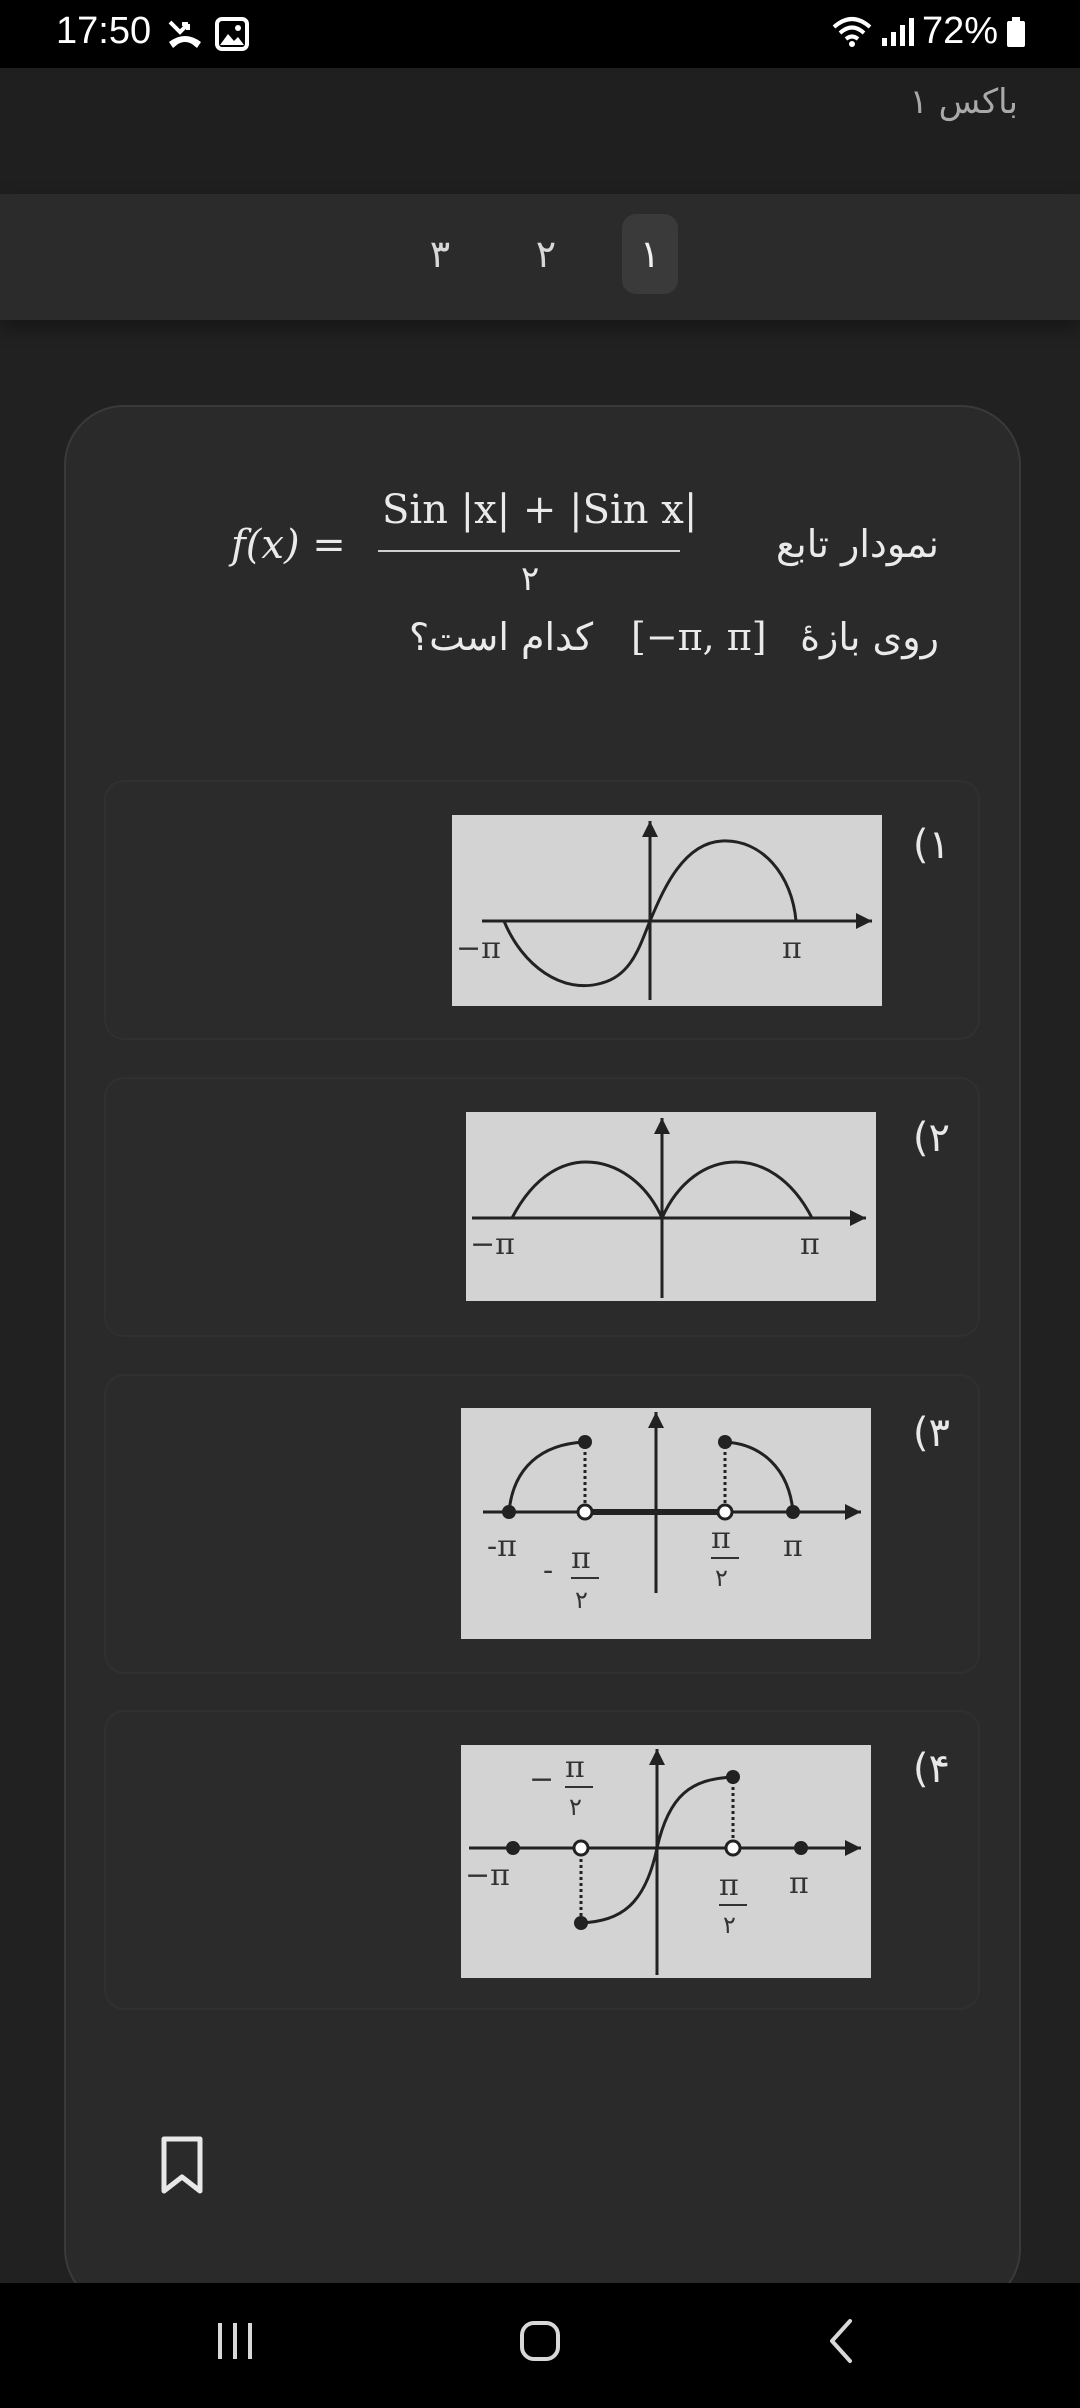 This screenshot has height=2408, width=1080. What do you see at coordinates (931, 1769) in the screenshot?
I see `option-number: ۴)` at bounding box center [931, 1769].